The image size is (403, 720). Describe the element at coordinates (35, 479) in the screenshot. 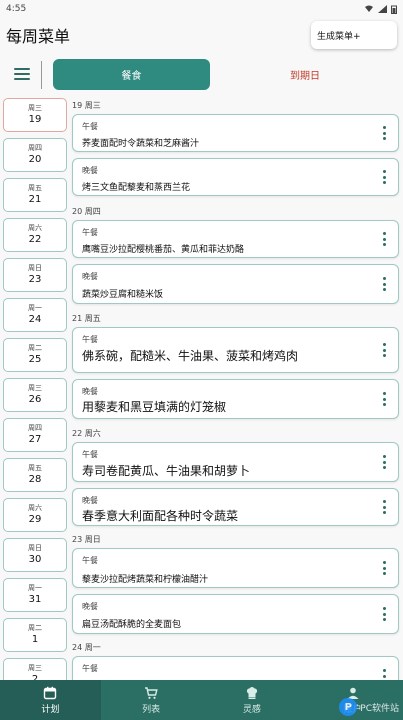

I see `day-number: 28` at that location.